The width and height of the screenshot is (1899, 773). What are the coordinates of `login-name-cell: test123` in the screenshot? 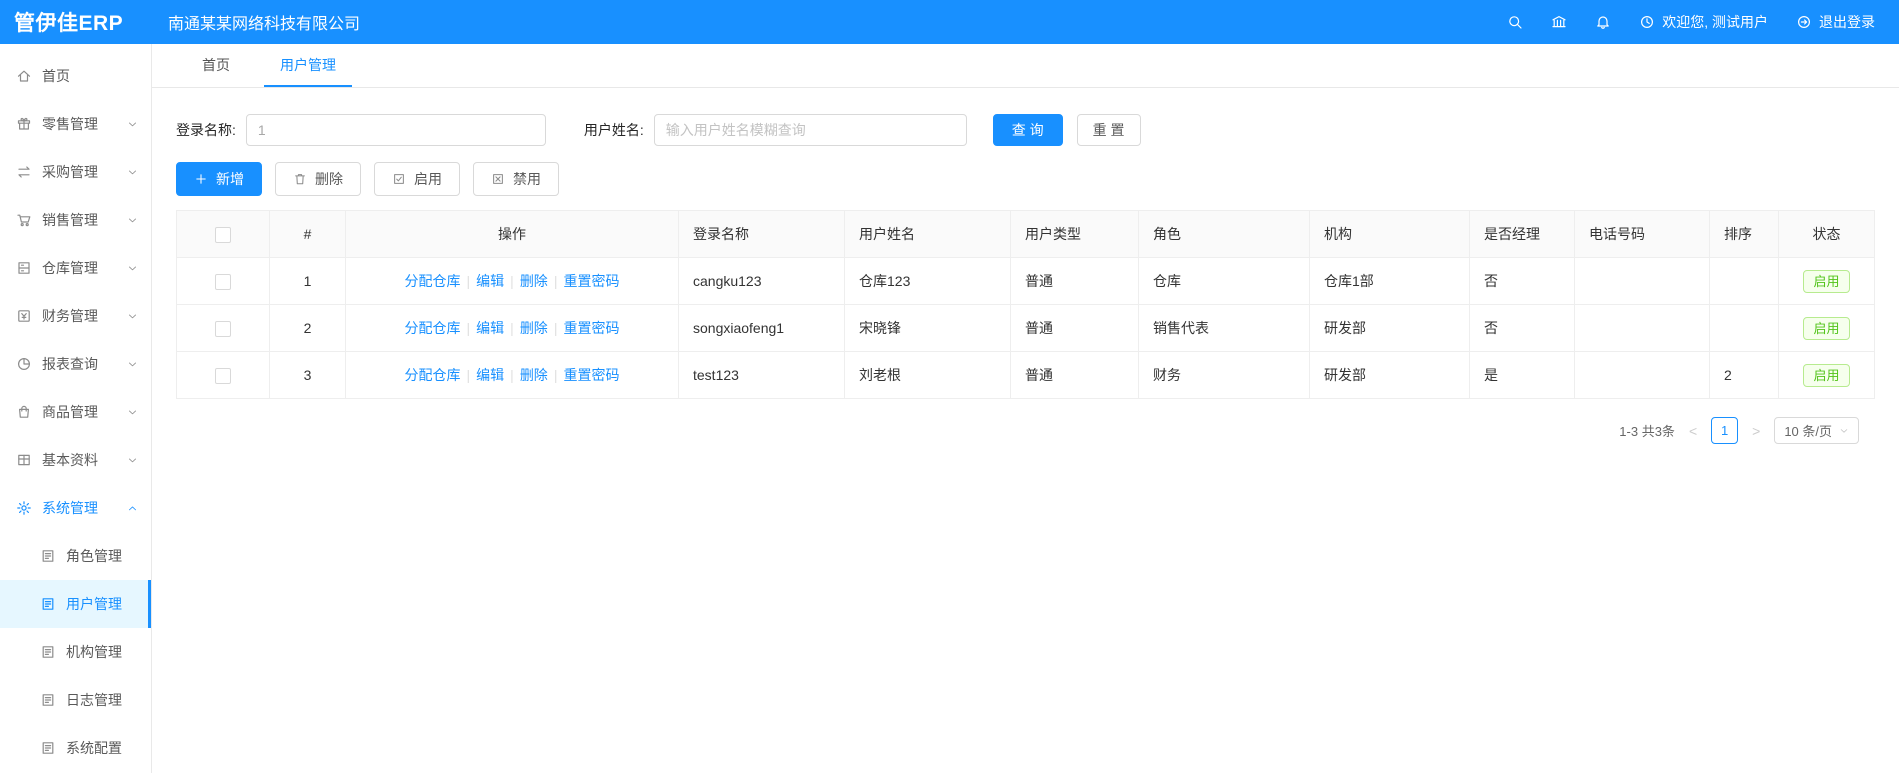 It's located at (761, 375).